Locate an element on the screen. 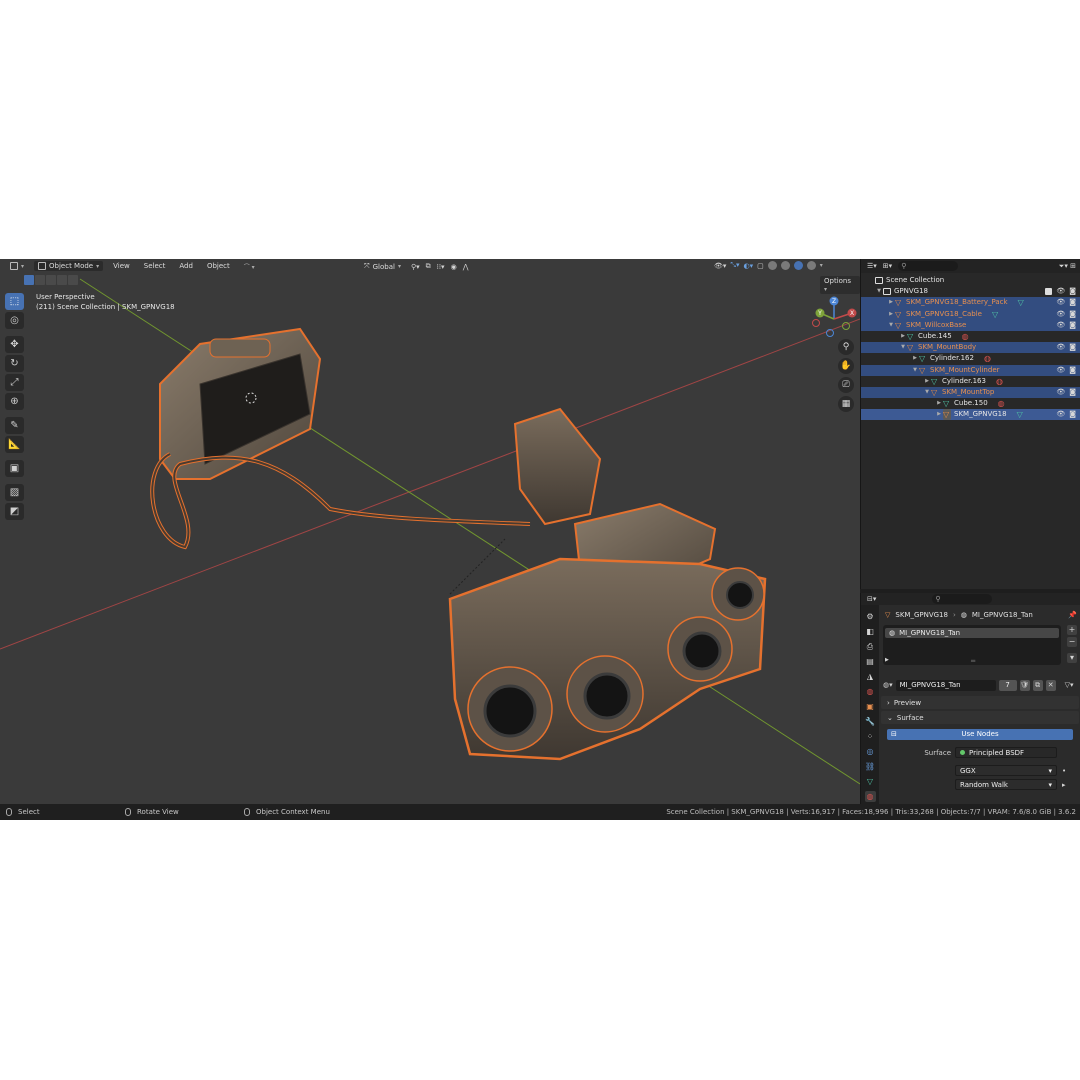  viewport-gizmo-toggle: ⌒ ▾ is located at coordinates (249, 266).